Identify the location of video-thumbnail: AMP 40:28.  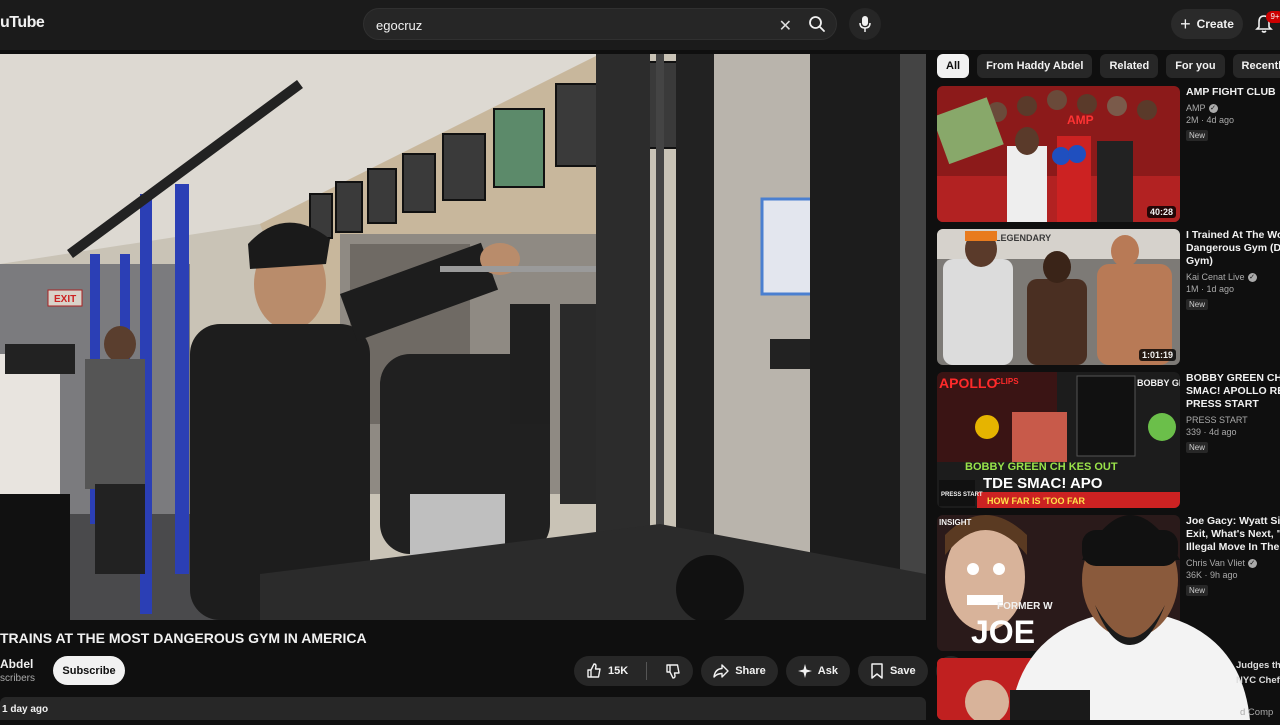
(1058, 154).